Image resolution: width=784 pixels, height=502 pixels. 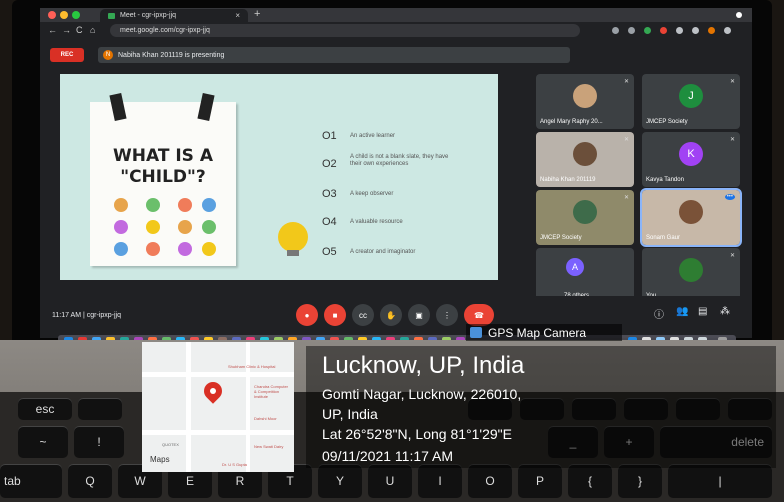 What do you see at coordinates (234, 464) in the screenshot?
I see `map-poi-label: Dr. U S Gupta` at bounding box center [234, 464].